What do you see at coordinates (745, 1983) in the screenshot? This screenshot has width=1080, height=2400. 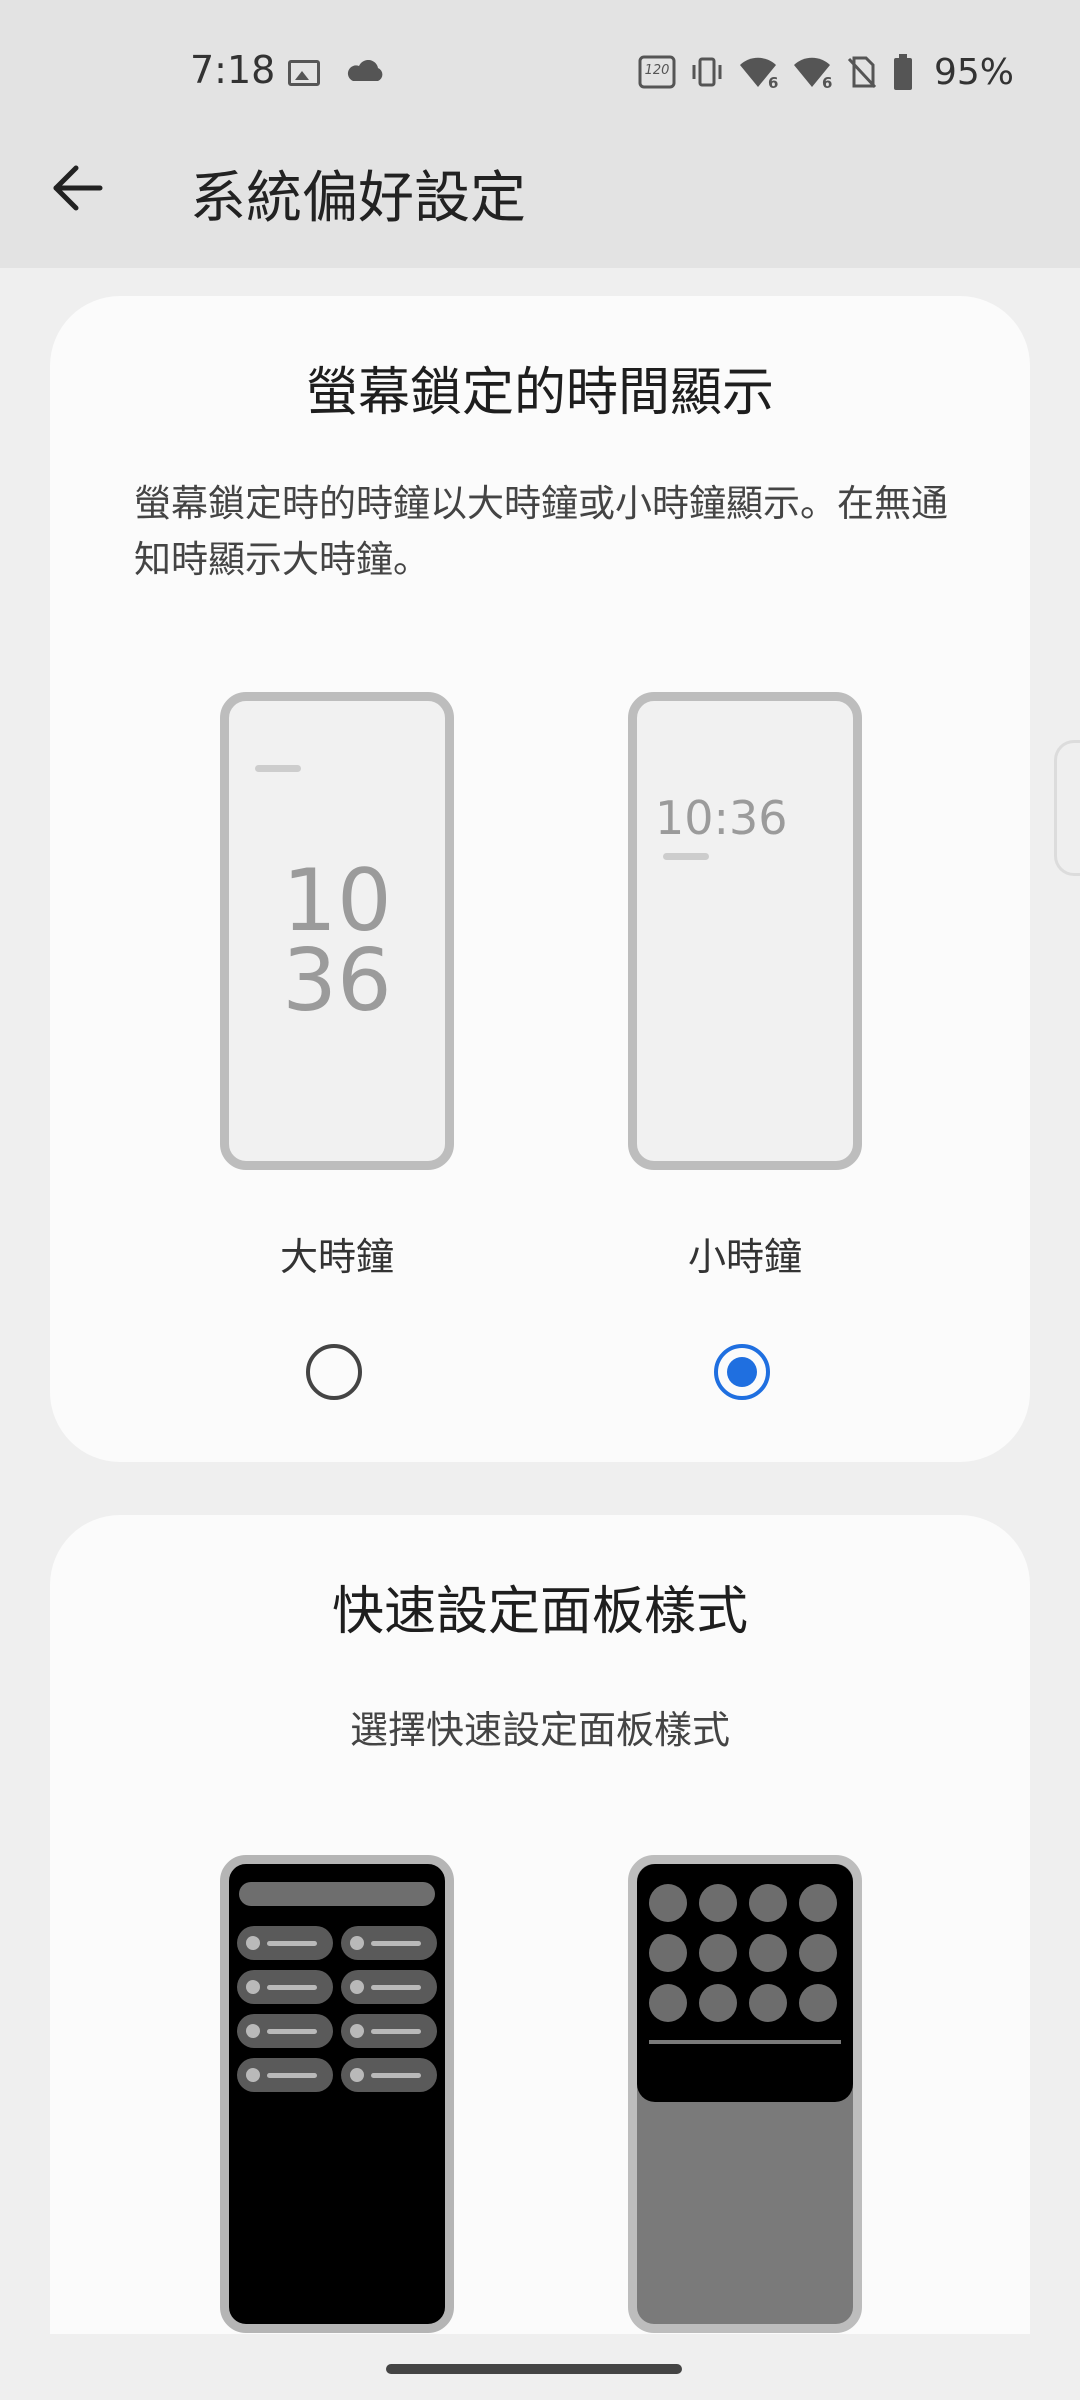 I see `preview-panel` at bounding box center [745, 1983].